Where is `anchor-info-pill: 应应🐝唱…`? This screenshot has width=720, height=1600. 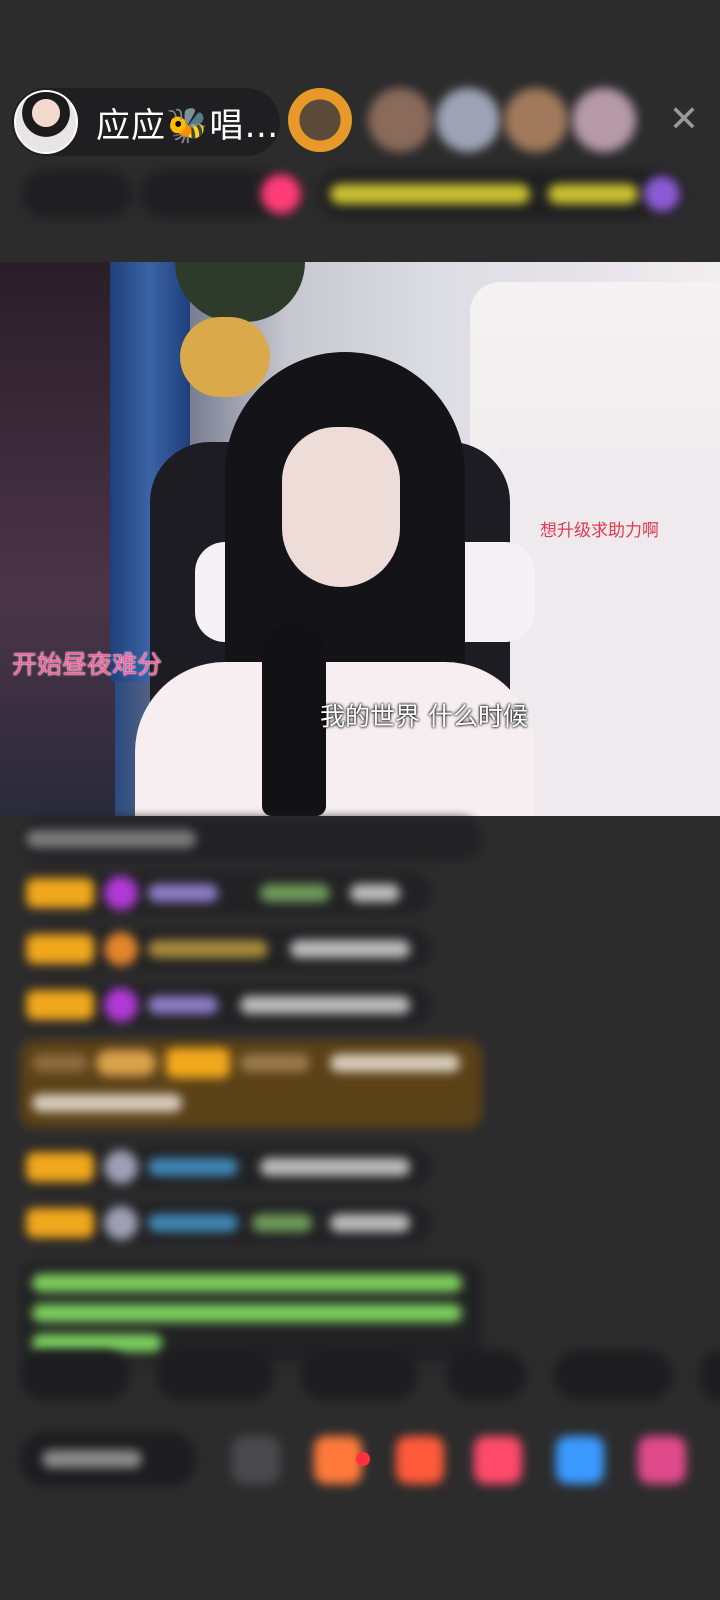 anchor-info-pill: 应应🐝唱… is located at coordinates (146, 122).